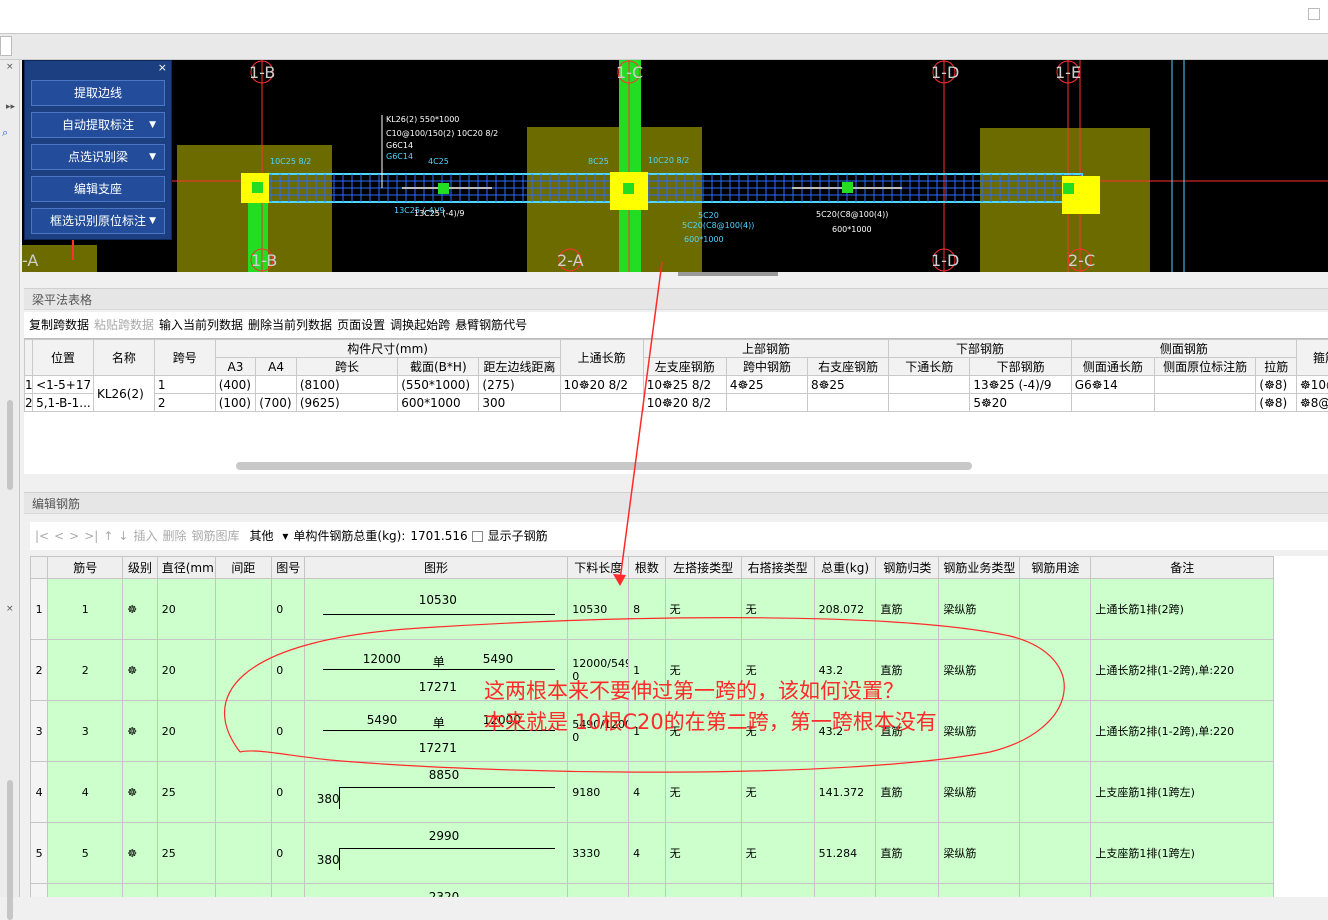  Describe the element at coordinates (604, 466) in the screenshot. I see `plan-table-scrollbar` at that location.